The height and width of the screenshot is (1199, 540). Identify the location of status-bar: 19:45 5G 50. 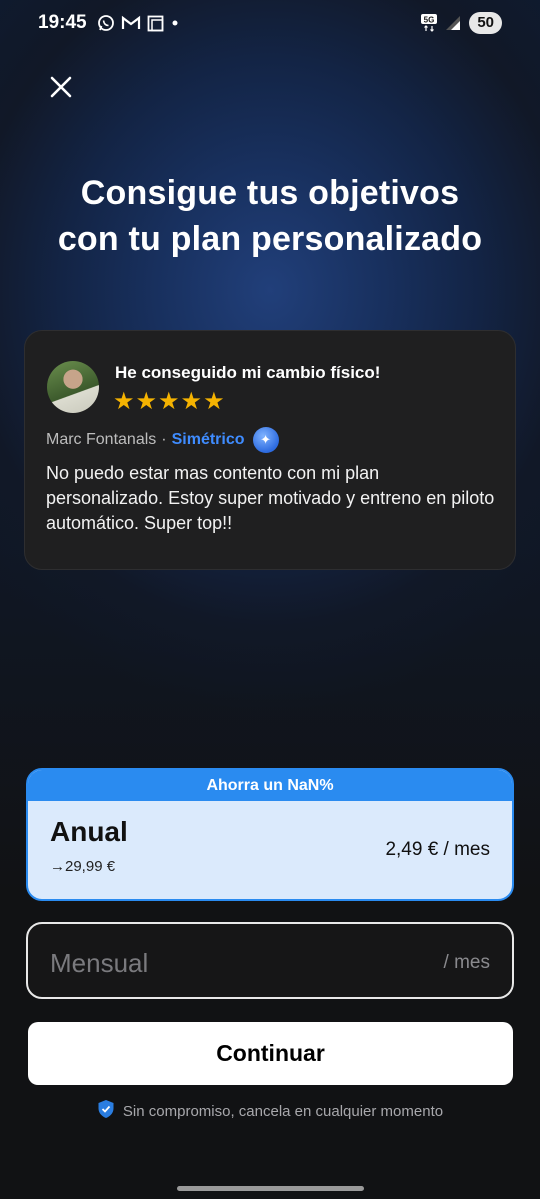
(270, 23).